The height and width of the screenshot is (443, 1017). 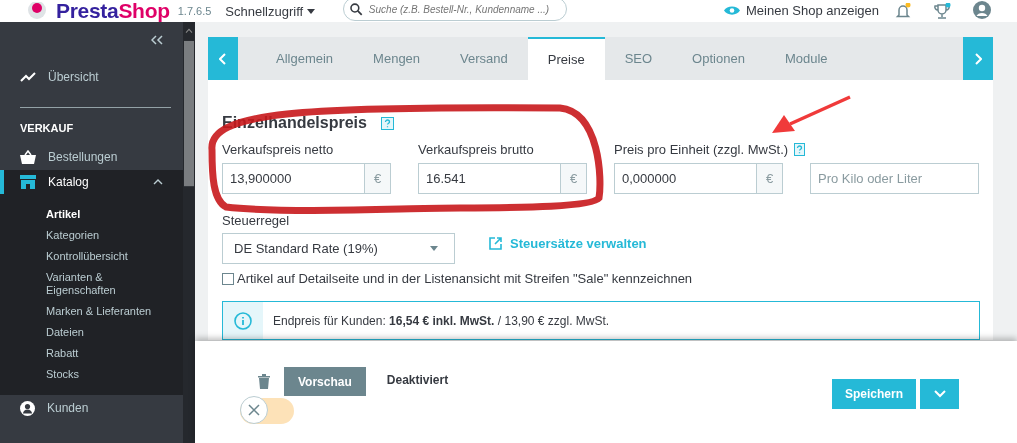 What do you see at coordinates (28, 182) in the screenshot?
I see `store-icon` at bounding box center [28, 182].